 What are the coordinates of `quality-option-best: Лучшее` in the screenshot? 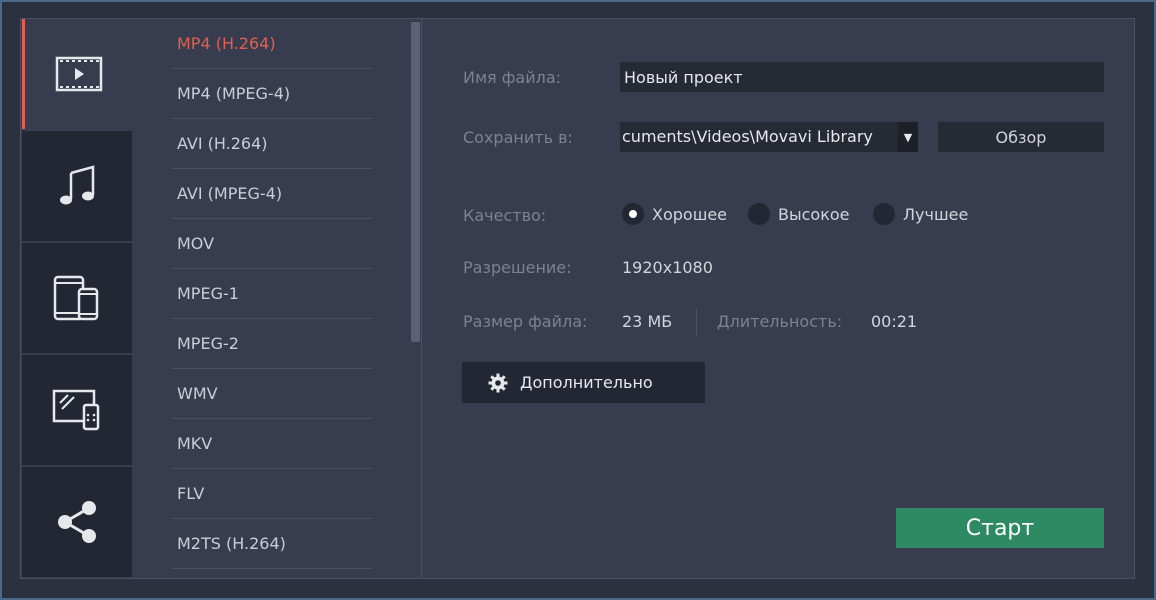 It's located at (920, 214).